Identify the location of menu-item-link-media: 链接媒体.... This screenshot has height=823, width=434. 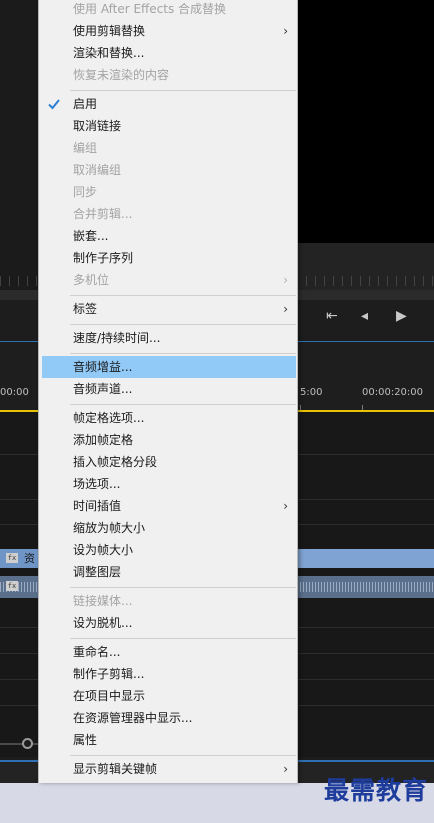
(169, 601).